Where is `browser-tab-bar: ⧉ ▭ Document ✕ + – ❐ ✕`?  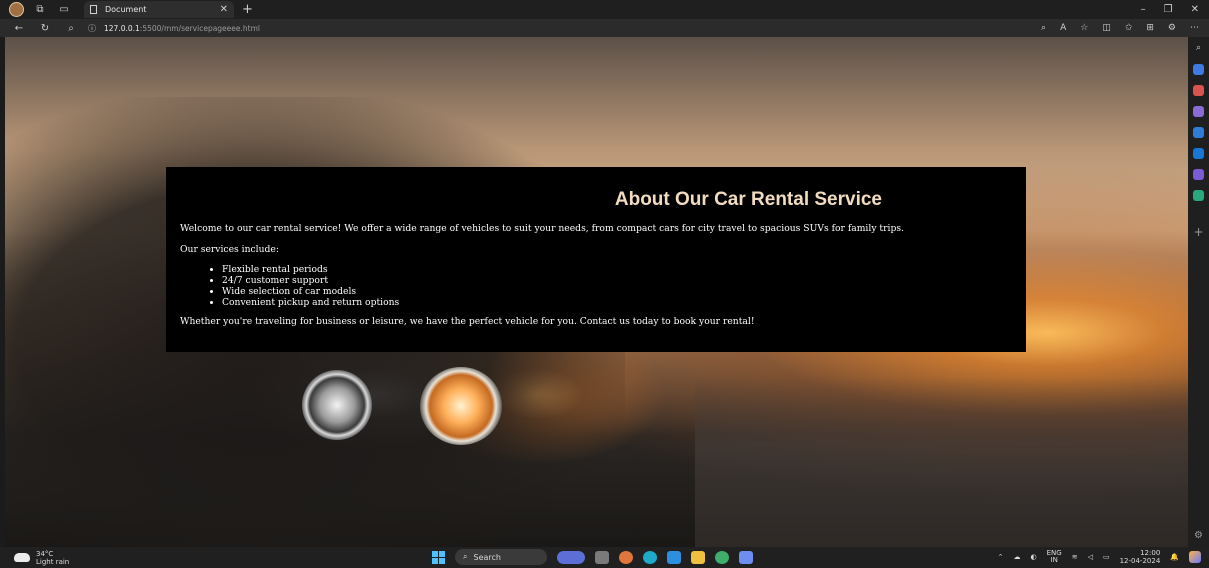
browser-tab-bar: ⧉ ▭ Document ✕ + – ❐ ✕ is located at coordinates (604, 9).